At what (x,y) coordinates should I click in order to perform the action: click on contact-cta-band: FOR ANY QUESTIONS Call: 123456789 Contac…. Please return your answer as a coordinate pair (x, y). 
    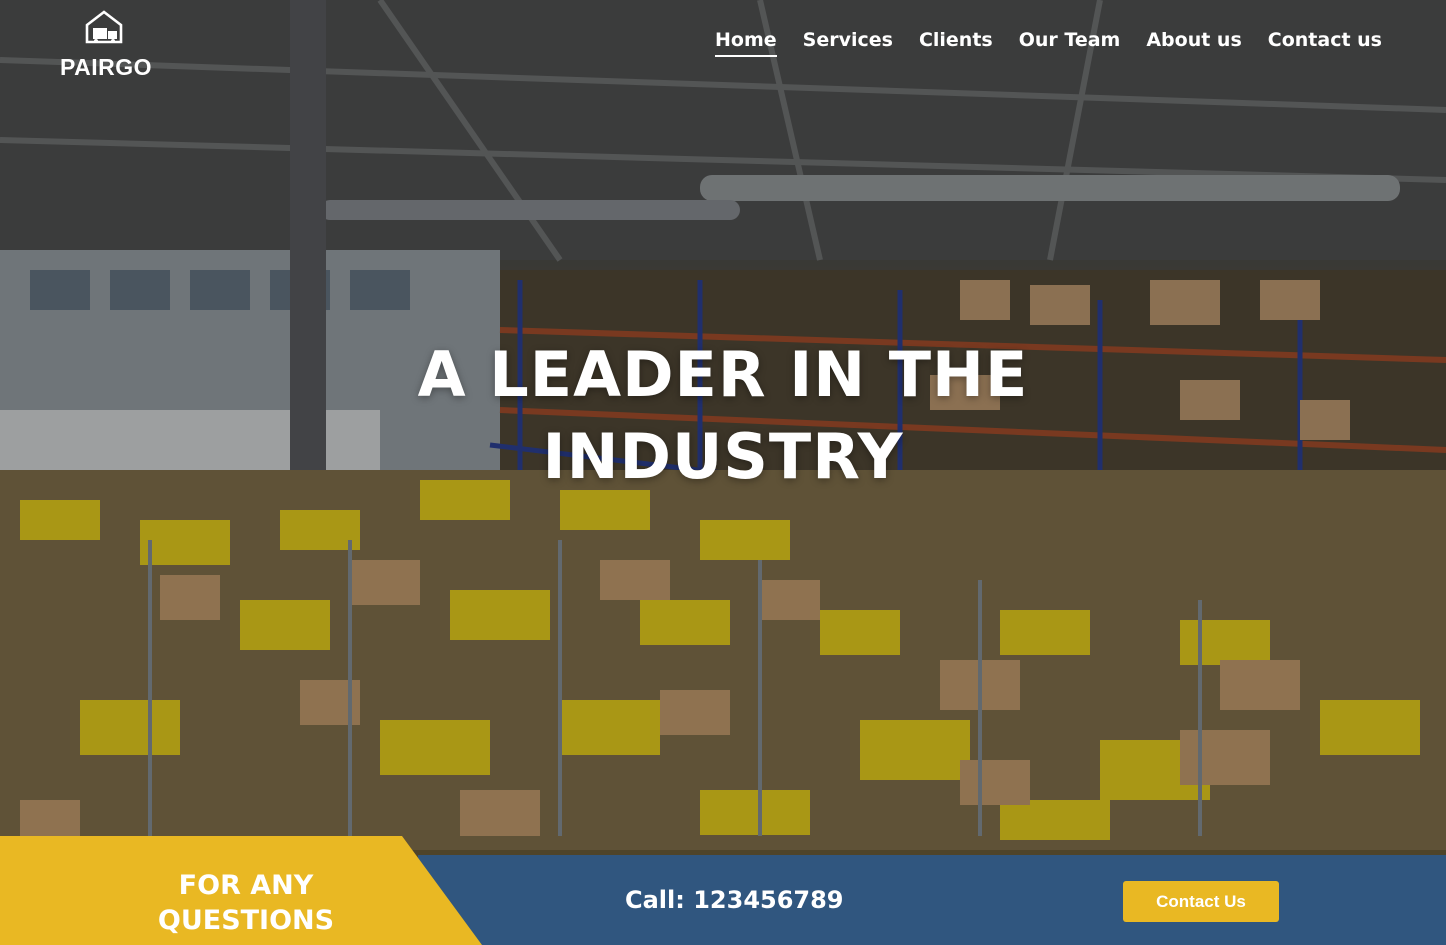
    Looking at the image, I should click on (723, 890).